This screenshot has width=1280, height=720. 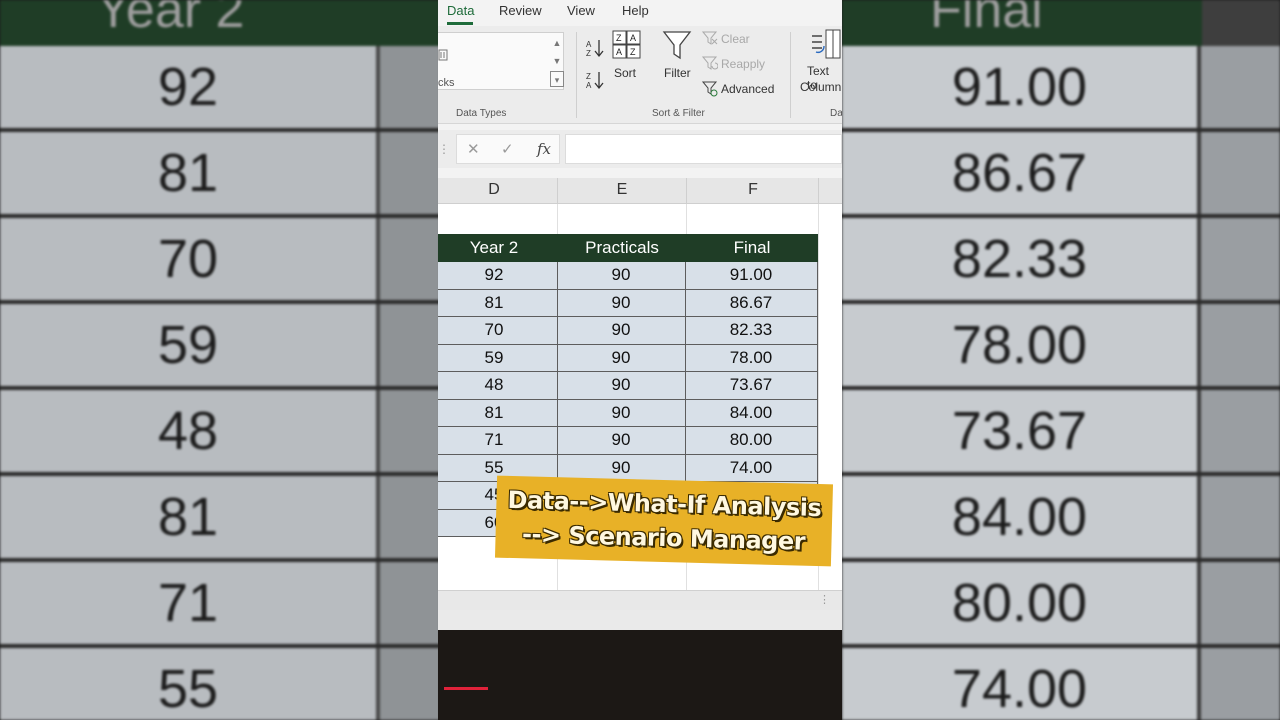 What do you see at coordinates (520, 10) in the screenshot?
I see `tab-review: Review` at bounding box center [520, 10].